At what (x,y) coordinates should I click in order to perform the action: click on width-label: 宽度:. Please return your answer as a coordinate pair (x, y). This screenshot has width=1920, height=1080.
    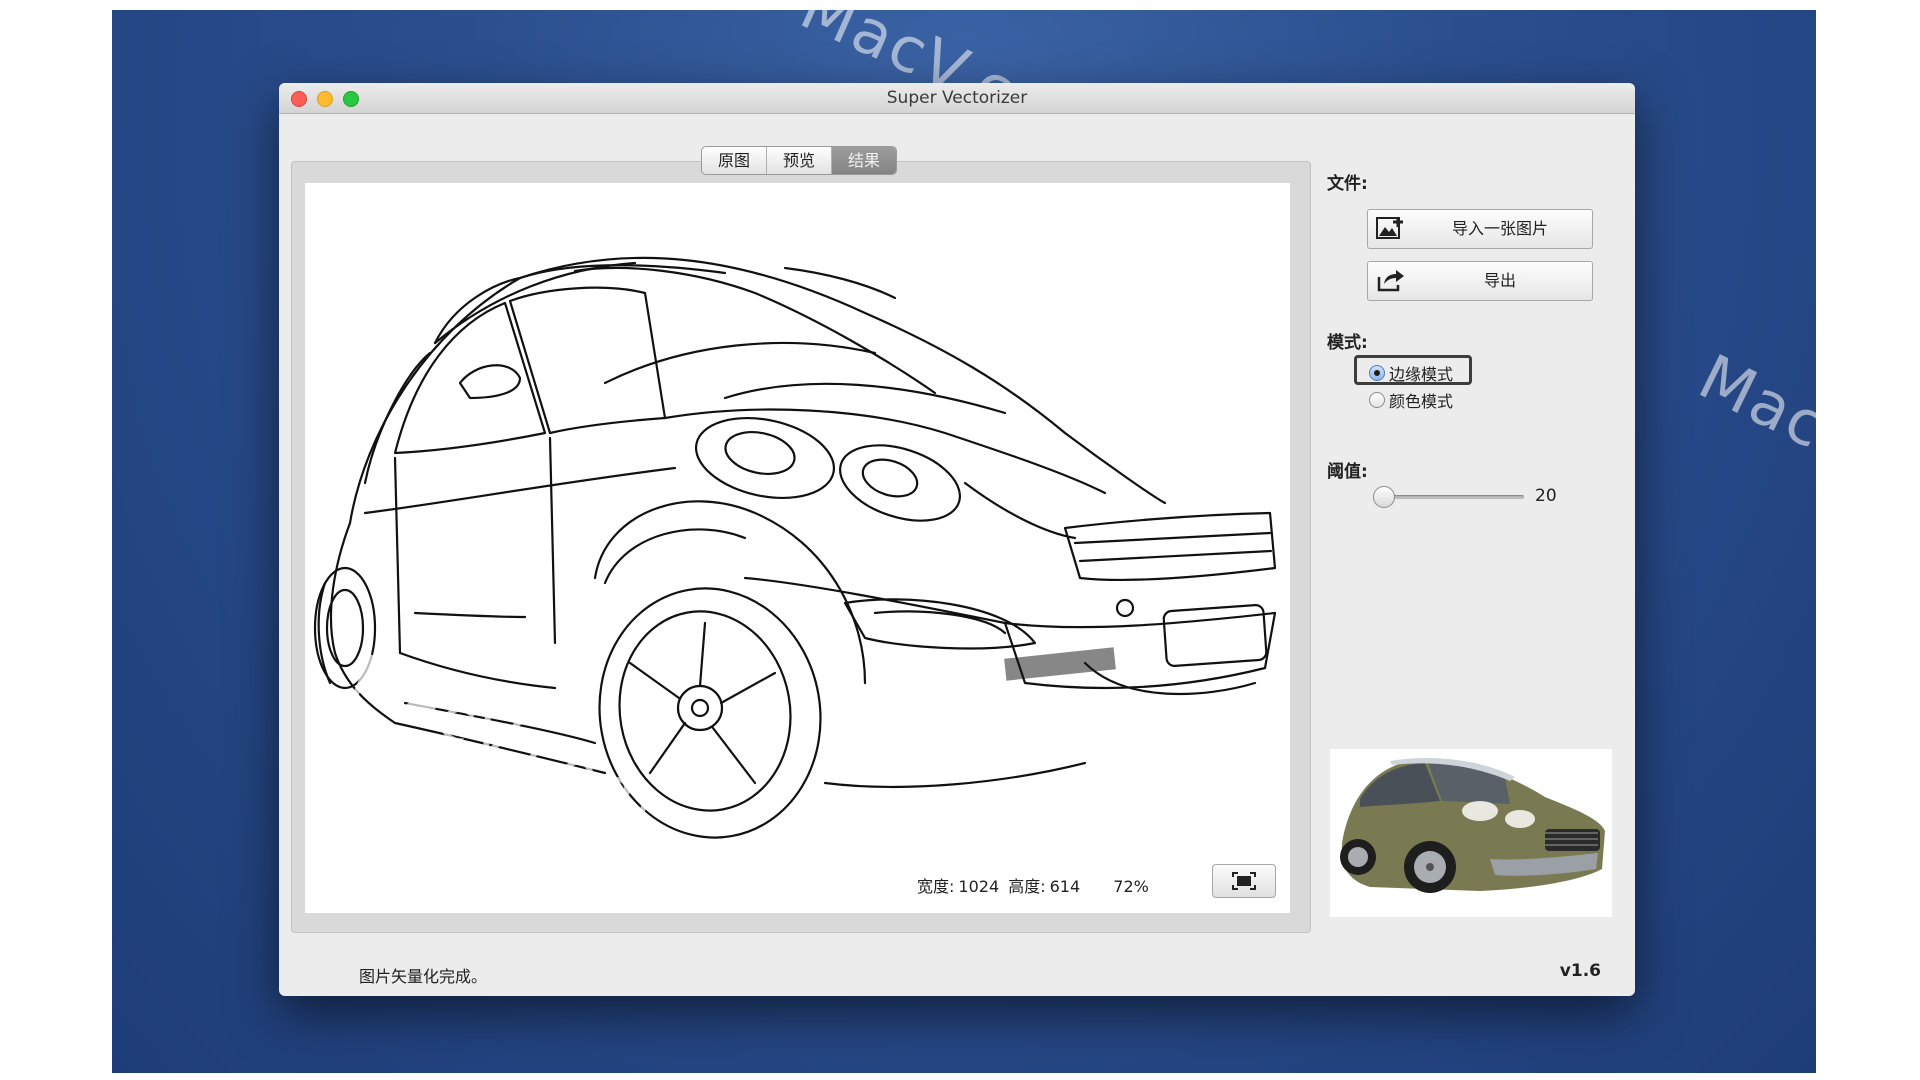
    Looking at the image, I should click on (936, 886).